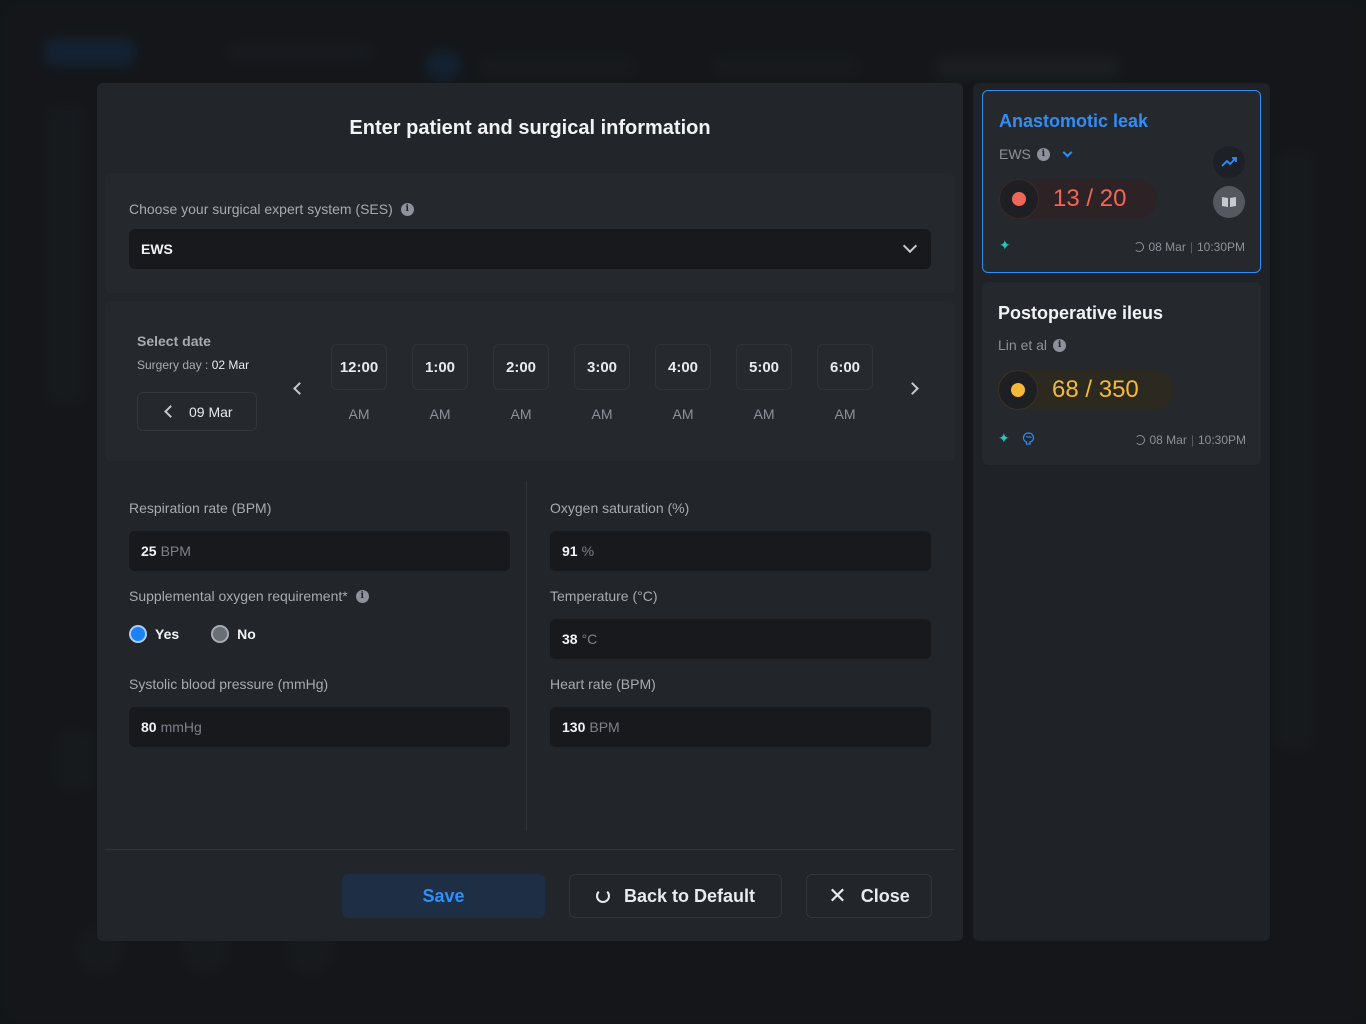 The image size is (1366, 1024). Describe the element at coordinates (683, 367) in the screenshot. I see `time-slot-time: 4:00` at that location.